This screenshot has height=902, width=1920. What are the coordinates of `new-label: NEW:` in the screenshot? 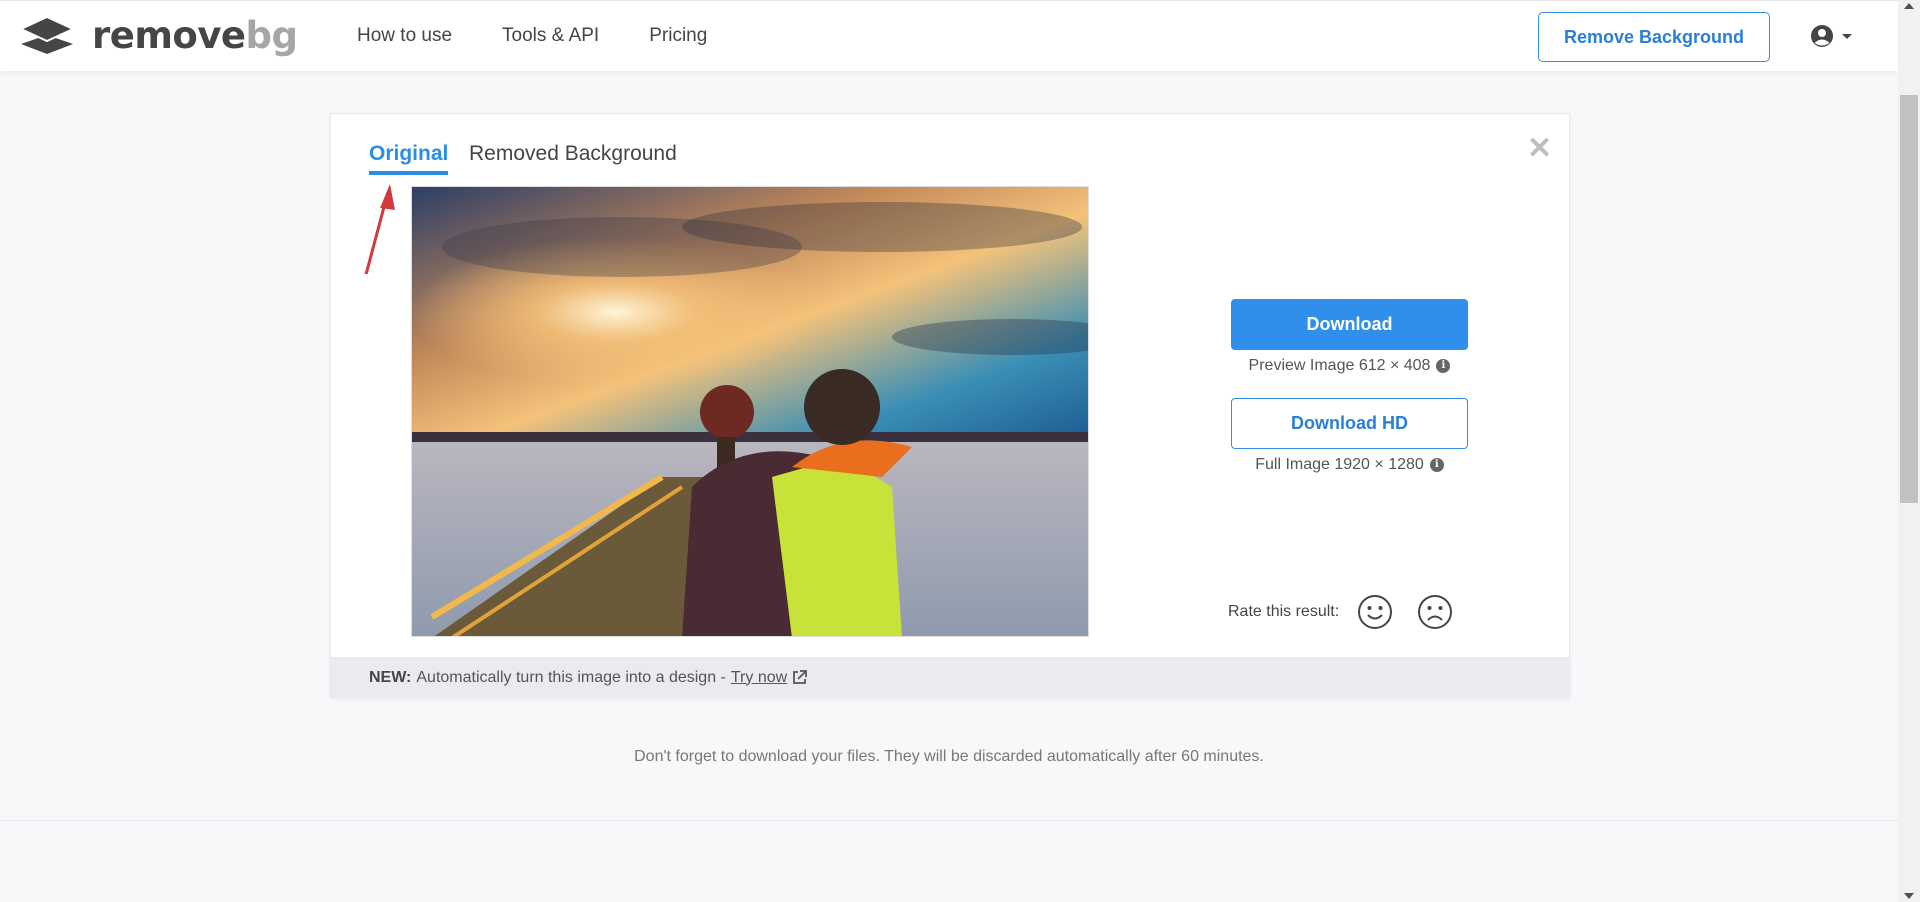 It's located at (390, 677).